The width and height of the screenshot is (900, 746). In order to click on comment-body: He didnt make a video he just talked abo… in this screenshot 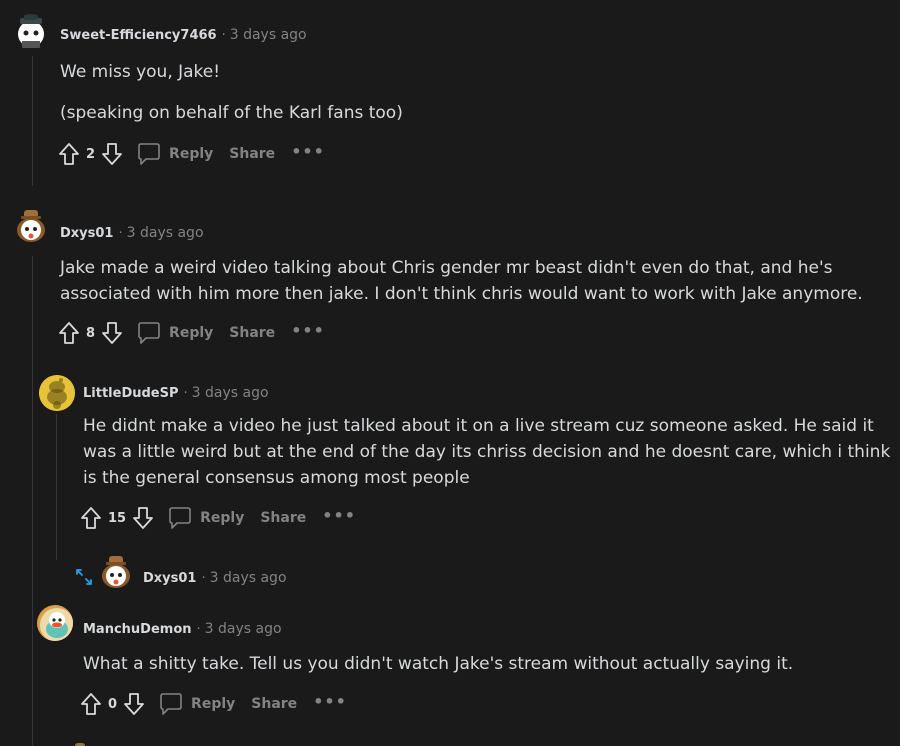, I will do `click(486, 452)`.